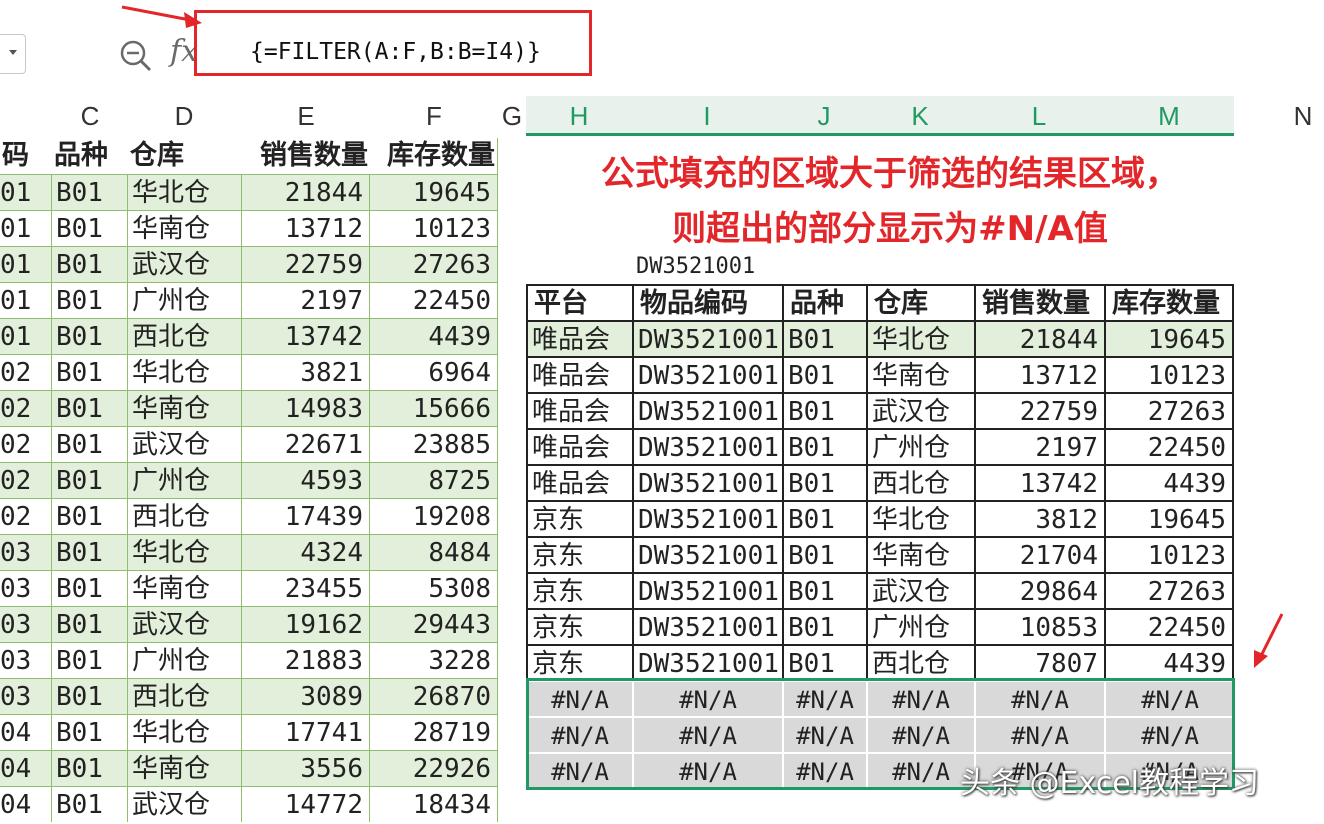  What do you see at coordinates (434, 444) in the screenshot?
I see `table-cell: 23885` at bounding box center [434, 444].